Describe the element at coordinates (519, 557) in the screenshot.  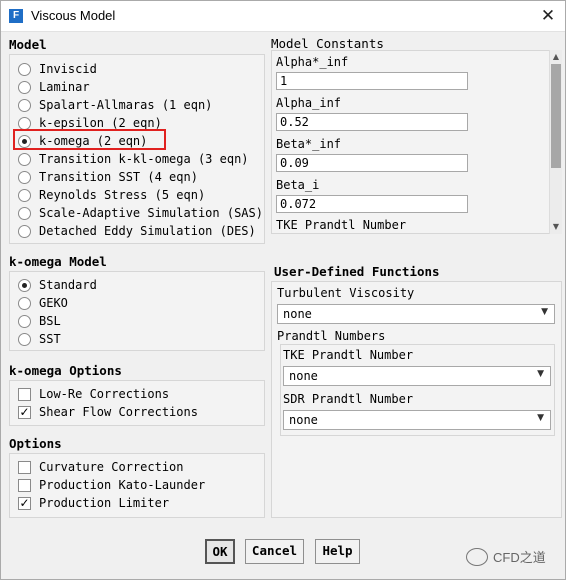
I see `watermark-text: CFD之道` at that location.